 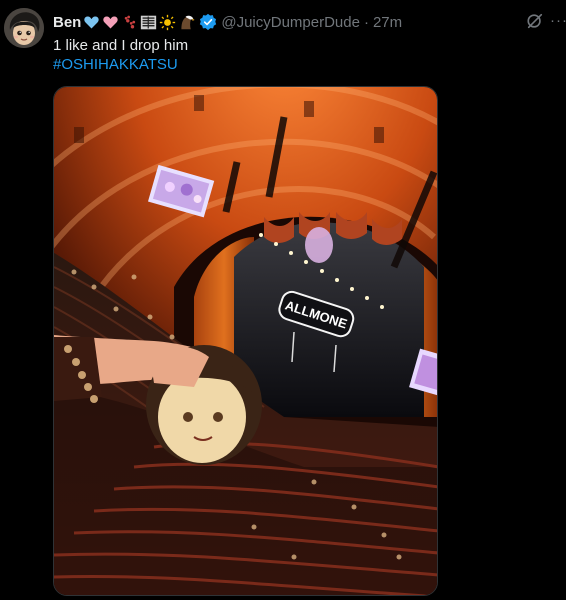 What do you see at coordinates (387, 22) in the screenshot?
I see `timestamp: 27m` at bounding box center [387, 22].